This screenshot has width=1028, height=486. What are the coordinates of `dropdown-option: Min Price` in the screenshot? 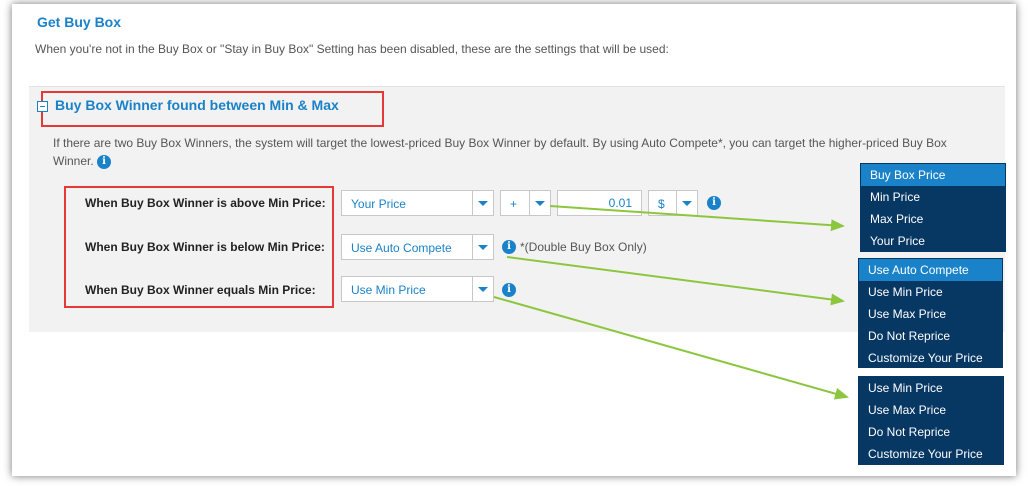 It's located at (933, 197).